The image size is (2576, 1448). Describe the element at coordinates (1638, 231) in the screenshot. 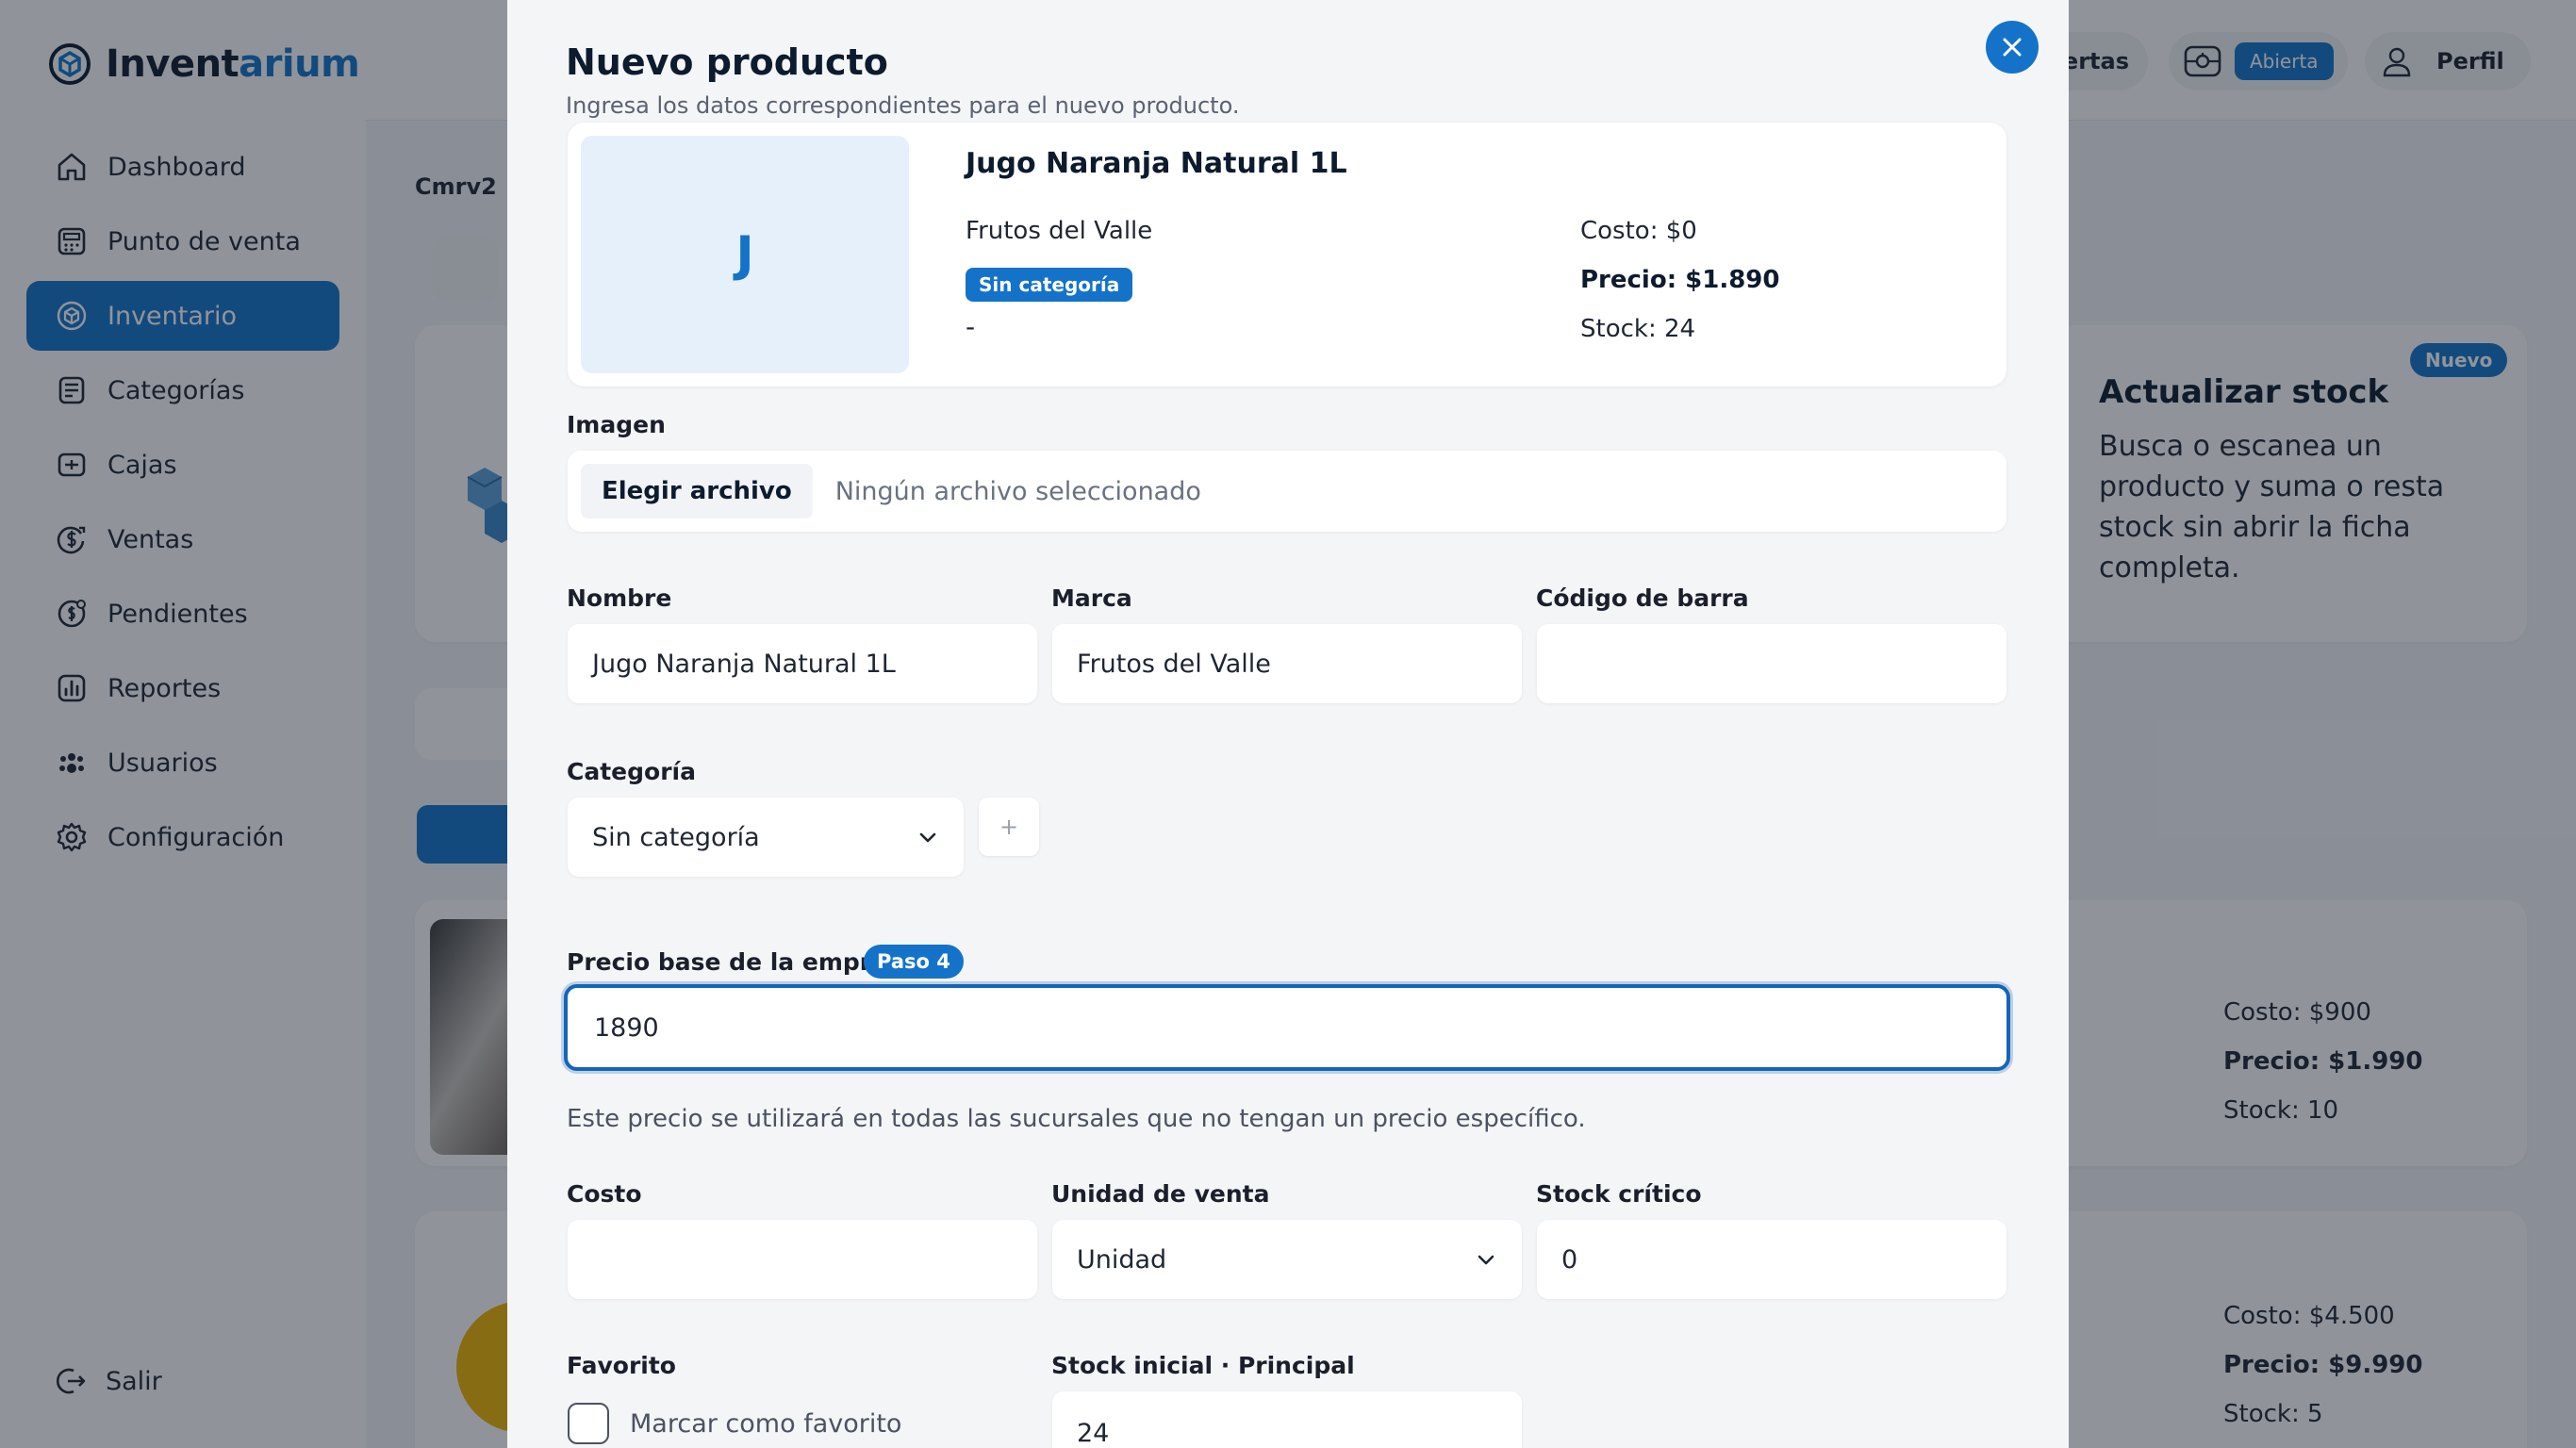

I see `preview-cost: Costo: $0` at that location.